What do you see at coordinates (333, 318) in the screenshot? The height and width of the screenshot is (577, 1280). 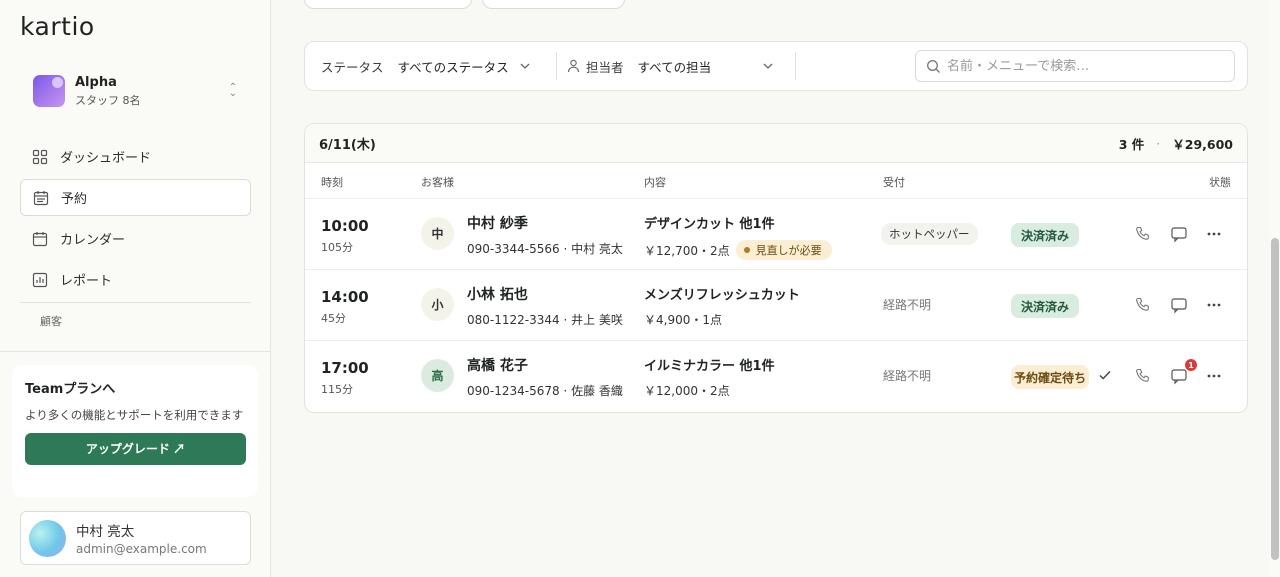 I see `reservation-duration: 45分` at bounding box center [333, 318].